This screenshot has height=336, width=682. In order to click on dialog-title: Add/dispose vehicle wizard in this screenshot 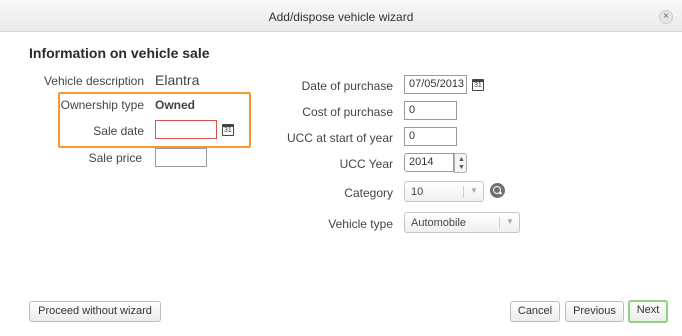, I will do `click(341, 17)`.